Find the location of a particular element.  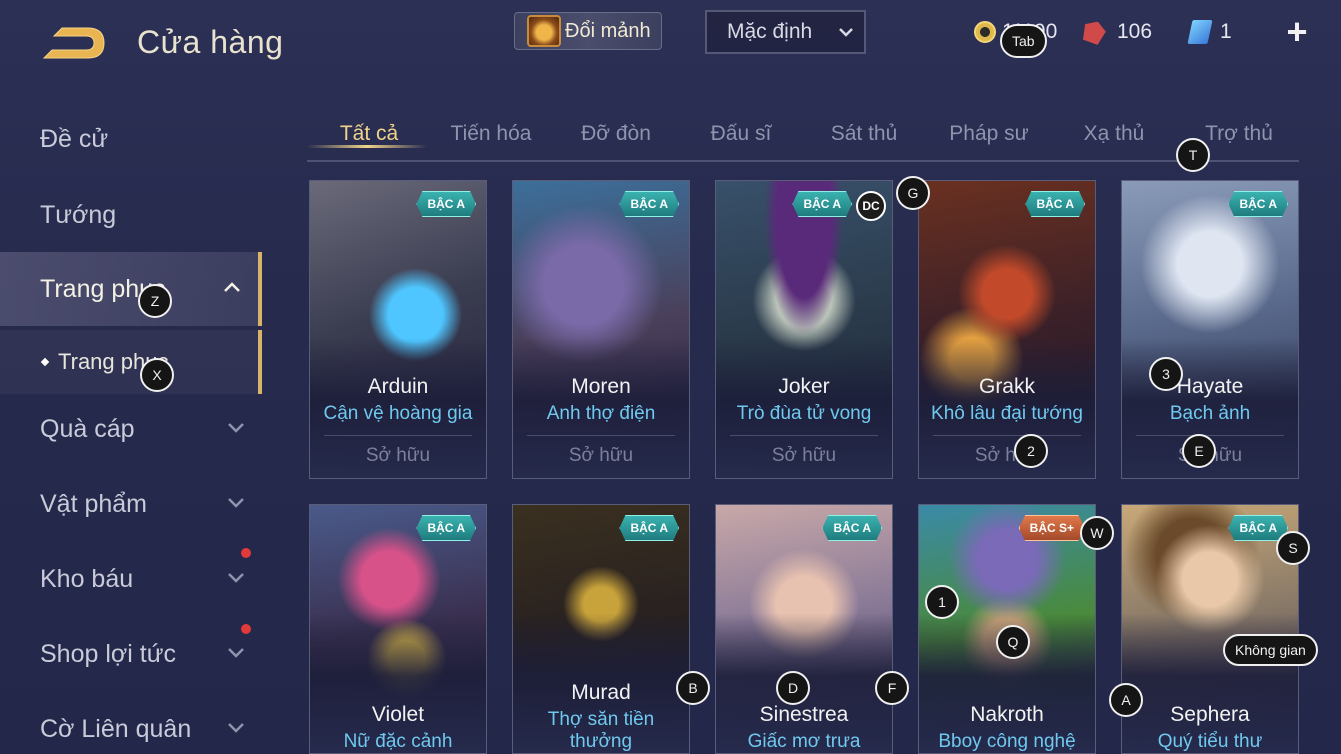

sidebar-item-heroes: Tướng is located at coordinates (131, 215).